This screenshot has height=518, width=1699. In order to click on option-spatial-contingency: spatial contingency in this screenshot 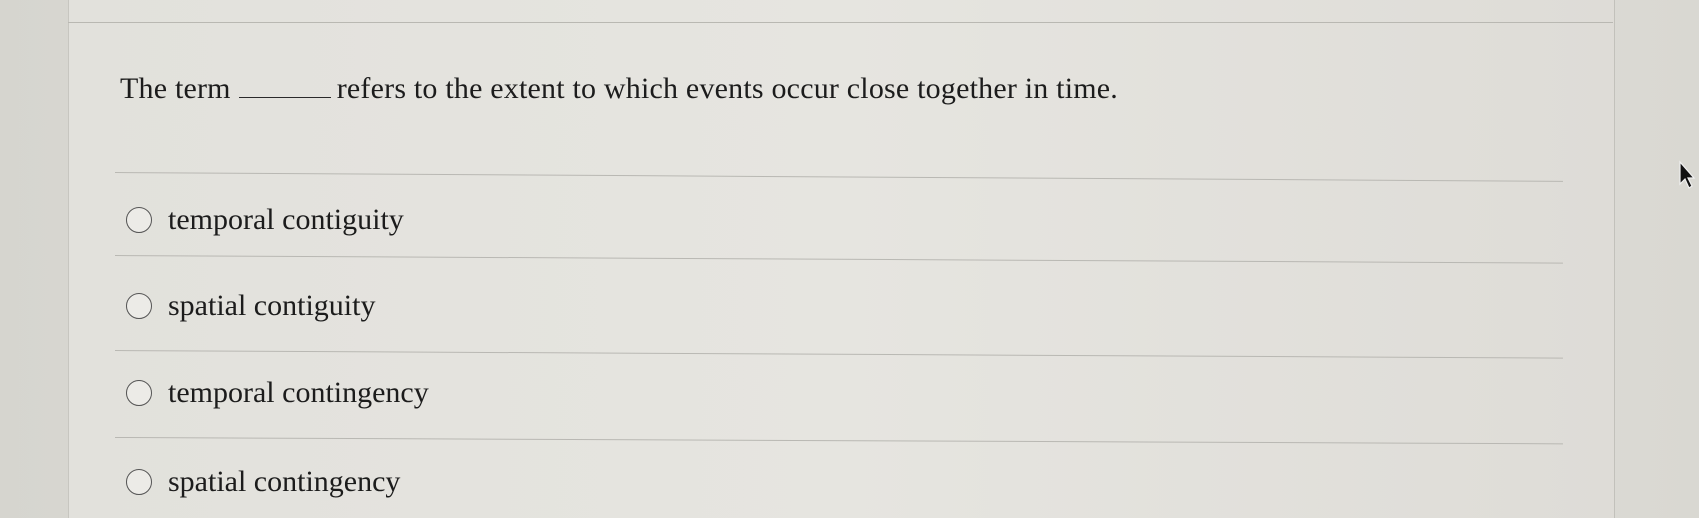, I will do `click(263, 482)`.